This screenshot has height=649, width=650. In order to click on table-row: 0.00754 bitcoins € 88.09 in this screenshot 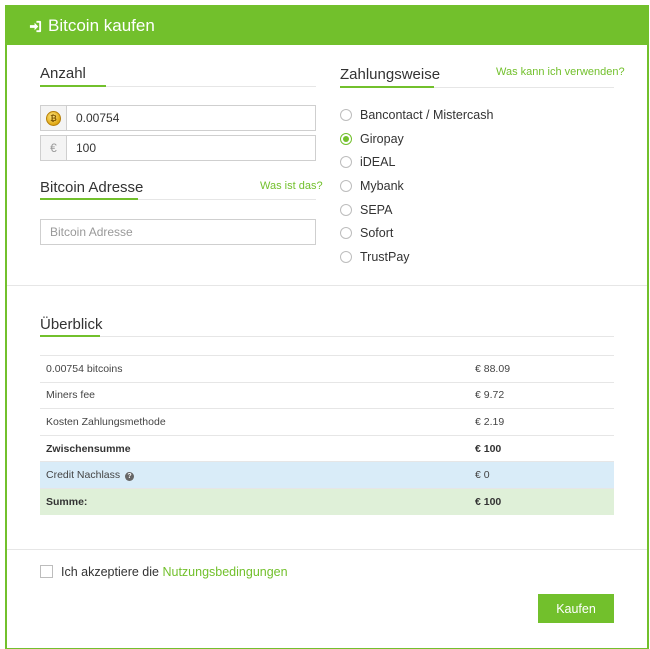, I will do `click(327, 369)`.